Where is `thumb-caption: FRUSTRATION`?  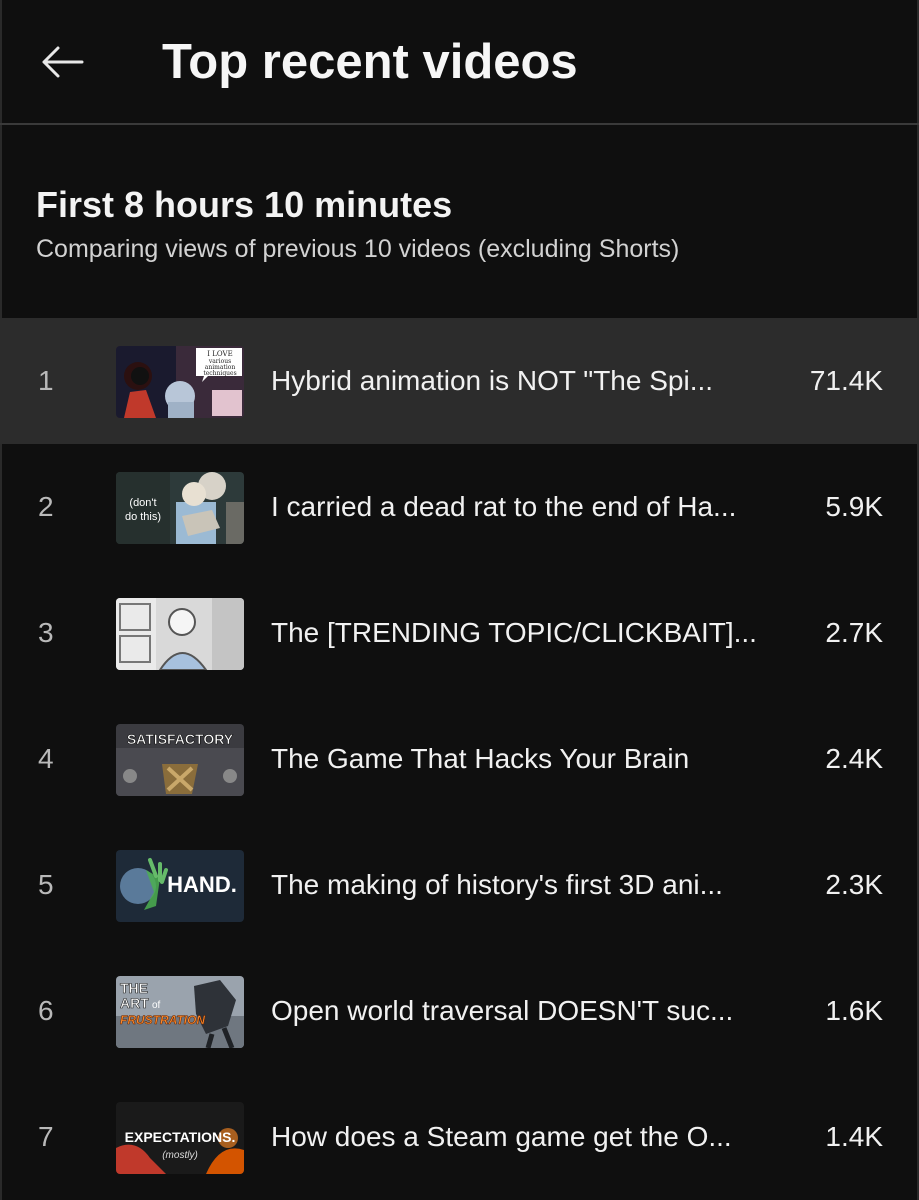
thumb-caption: FRUSTRATION is located at coordinates (162, 1020).